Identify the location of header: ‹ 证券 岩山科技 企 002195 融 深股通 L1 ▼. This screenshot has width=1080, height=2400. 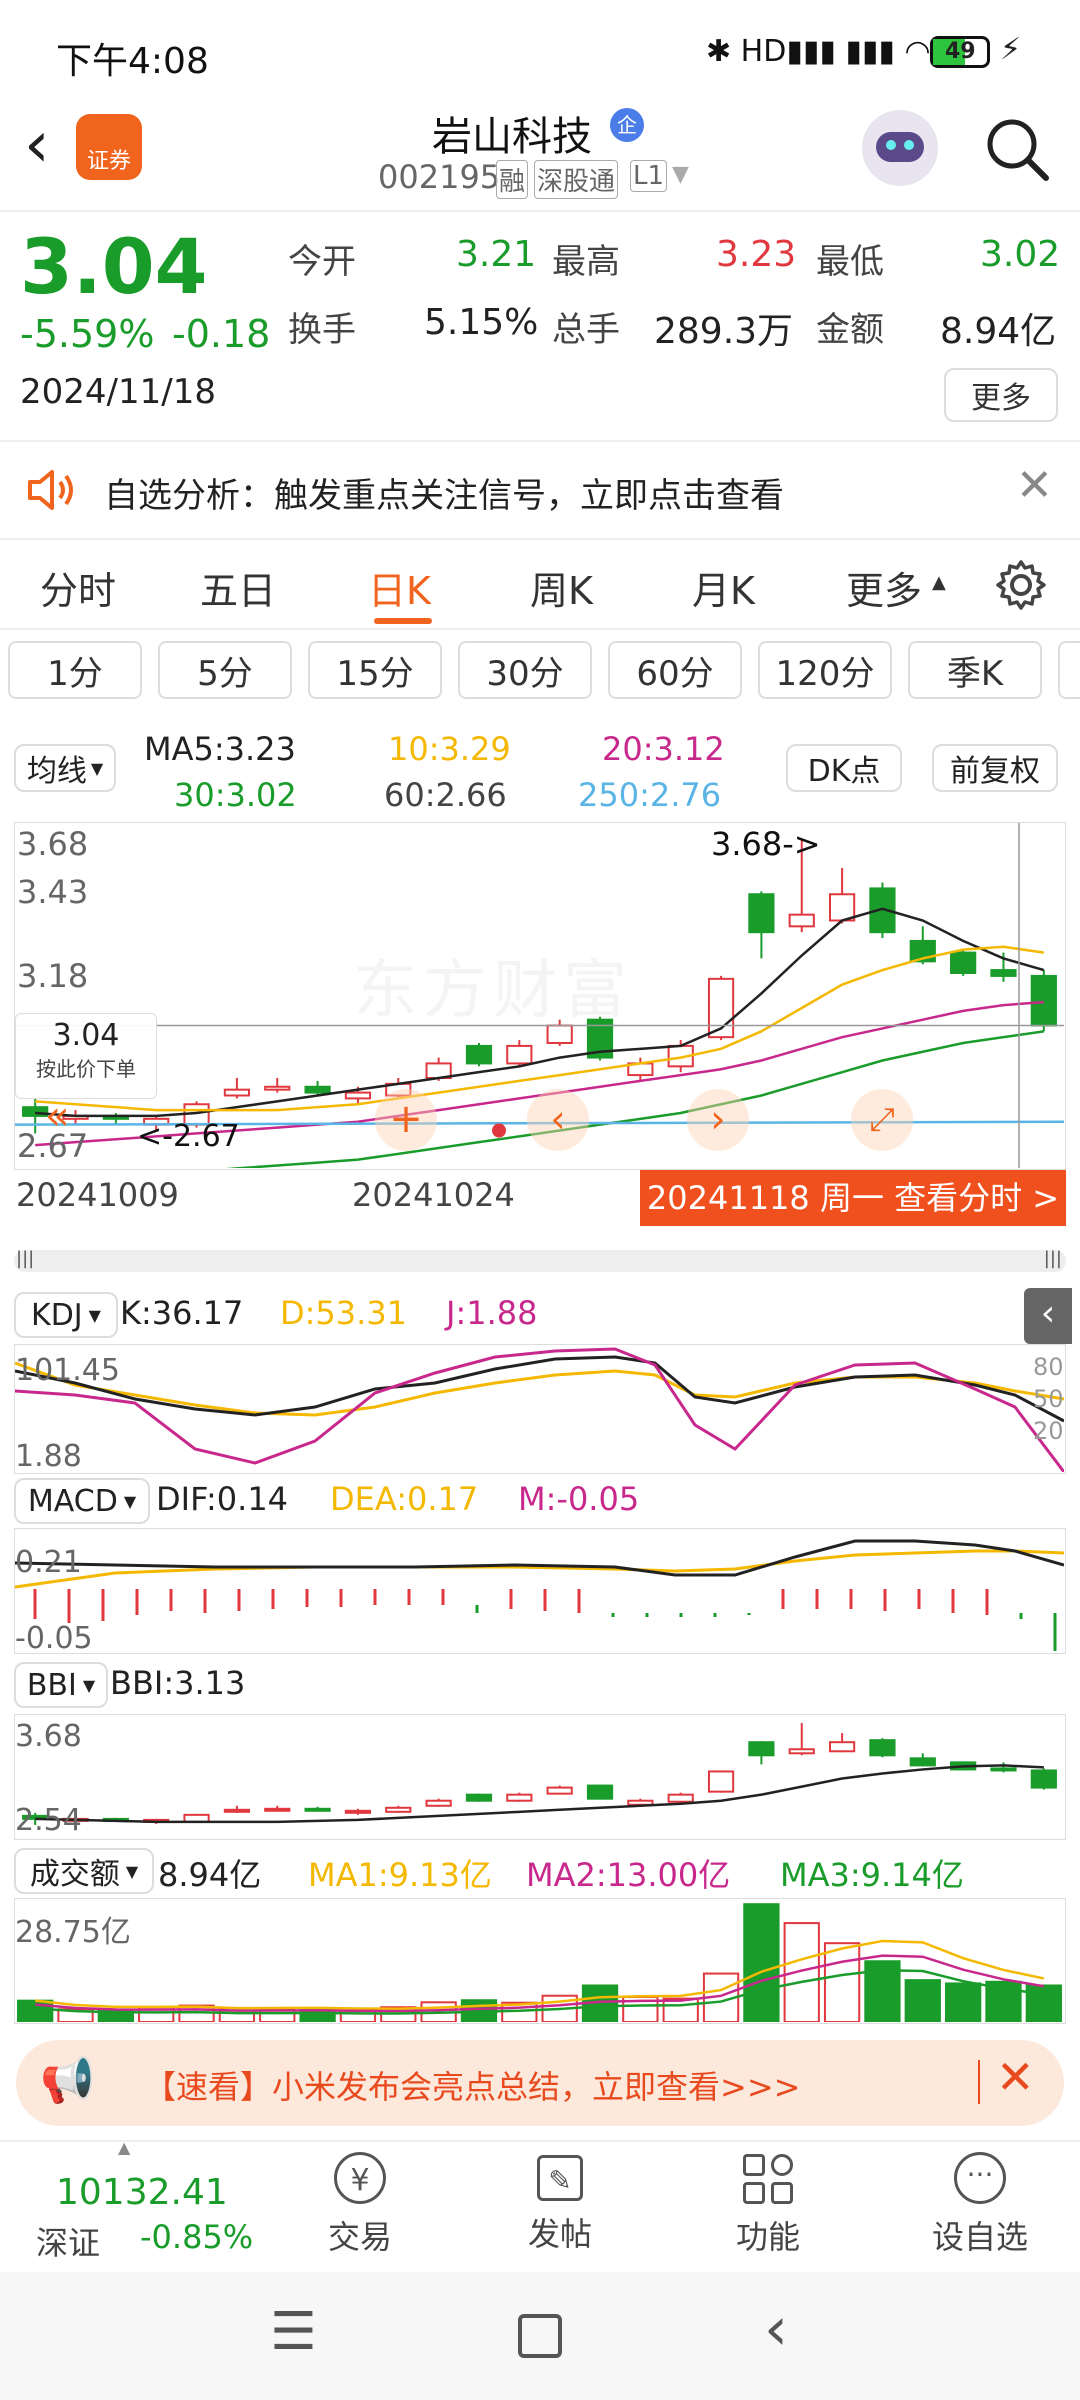
(540, 156).